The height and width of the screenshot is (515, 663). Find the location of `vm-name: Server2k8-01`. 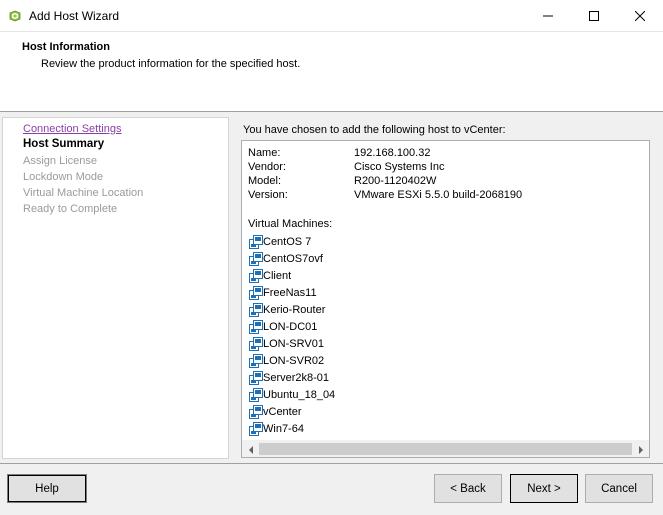

vm-name: Server2k8-01 is located at coordinates (296, 378).